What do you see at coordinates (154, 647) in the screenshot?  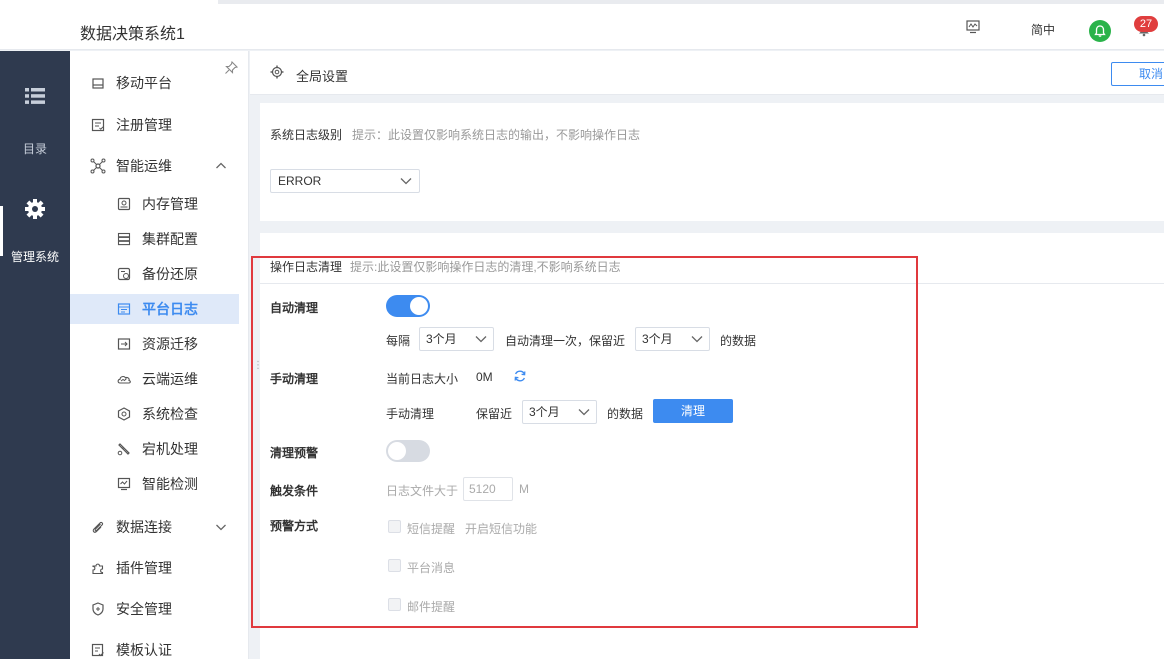 I see `sidebar-item-template: 模板认证` at bounding box center [154, 647].